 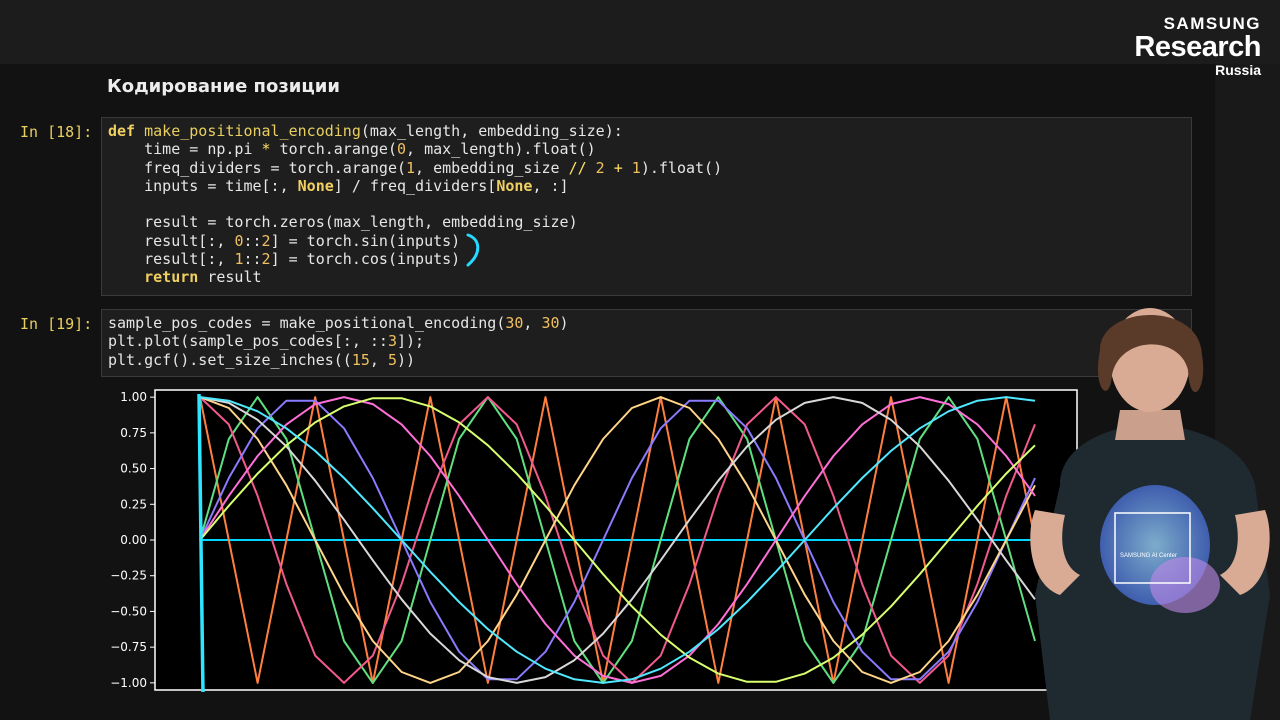 I want to click on code-token: , max_length).float(), so click(x=501, y=149).